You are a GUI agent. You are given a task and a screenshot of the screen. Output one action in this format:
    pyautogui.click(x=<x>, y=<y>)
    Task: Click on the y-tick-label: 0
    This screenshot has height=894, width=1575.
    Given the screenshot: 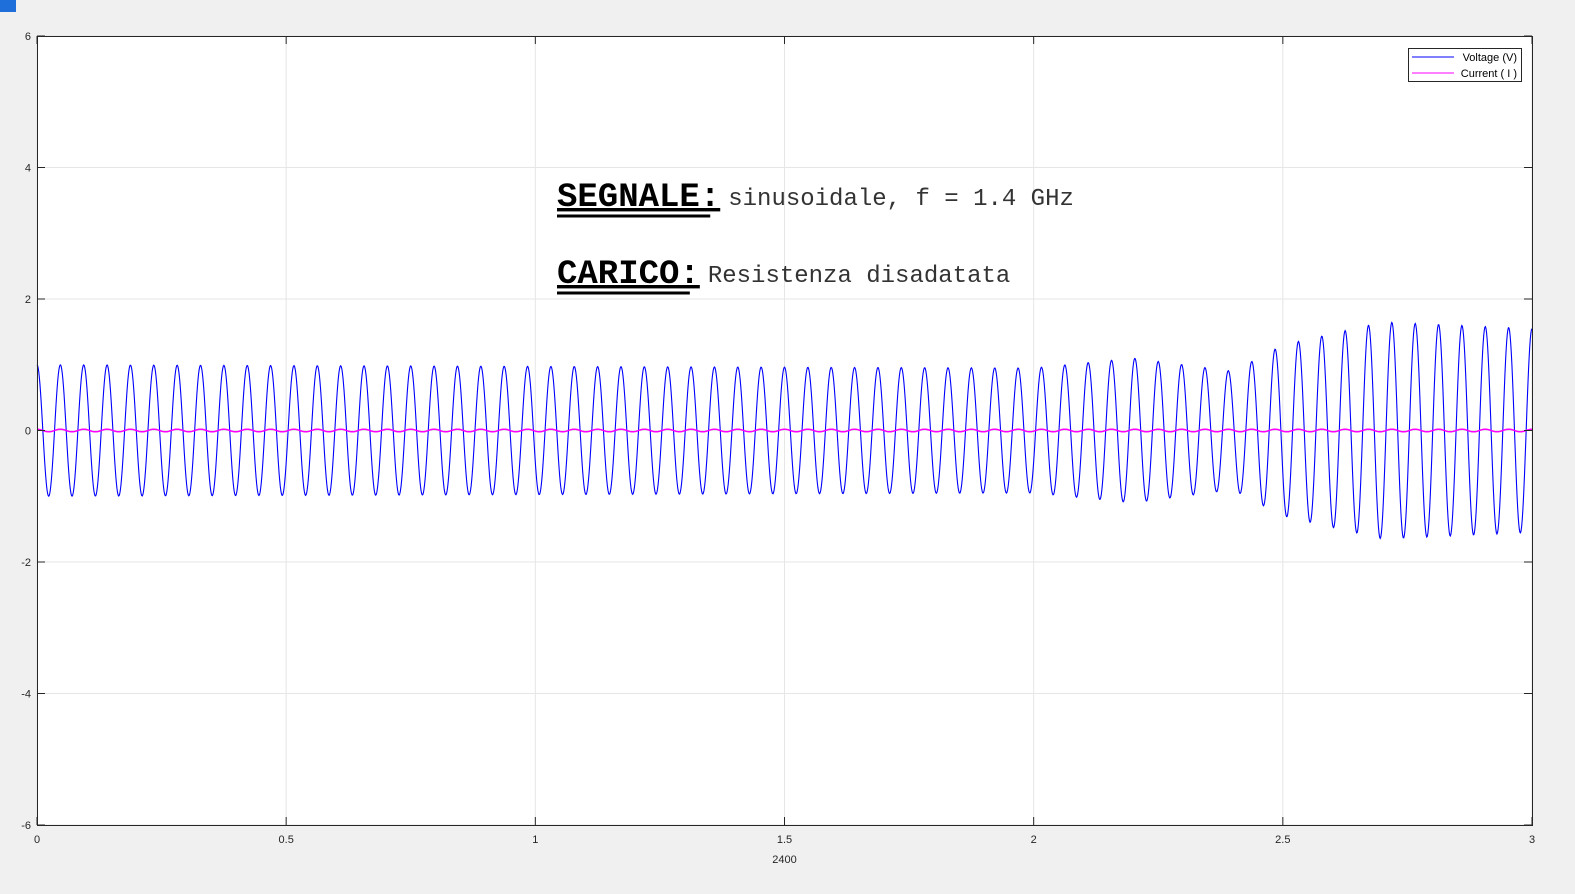 What is the action you would take?
    pyautogui.click(x=28, y=432)
    